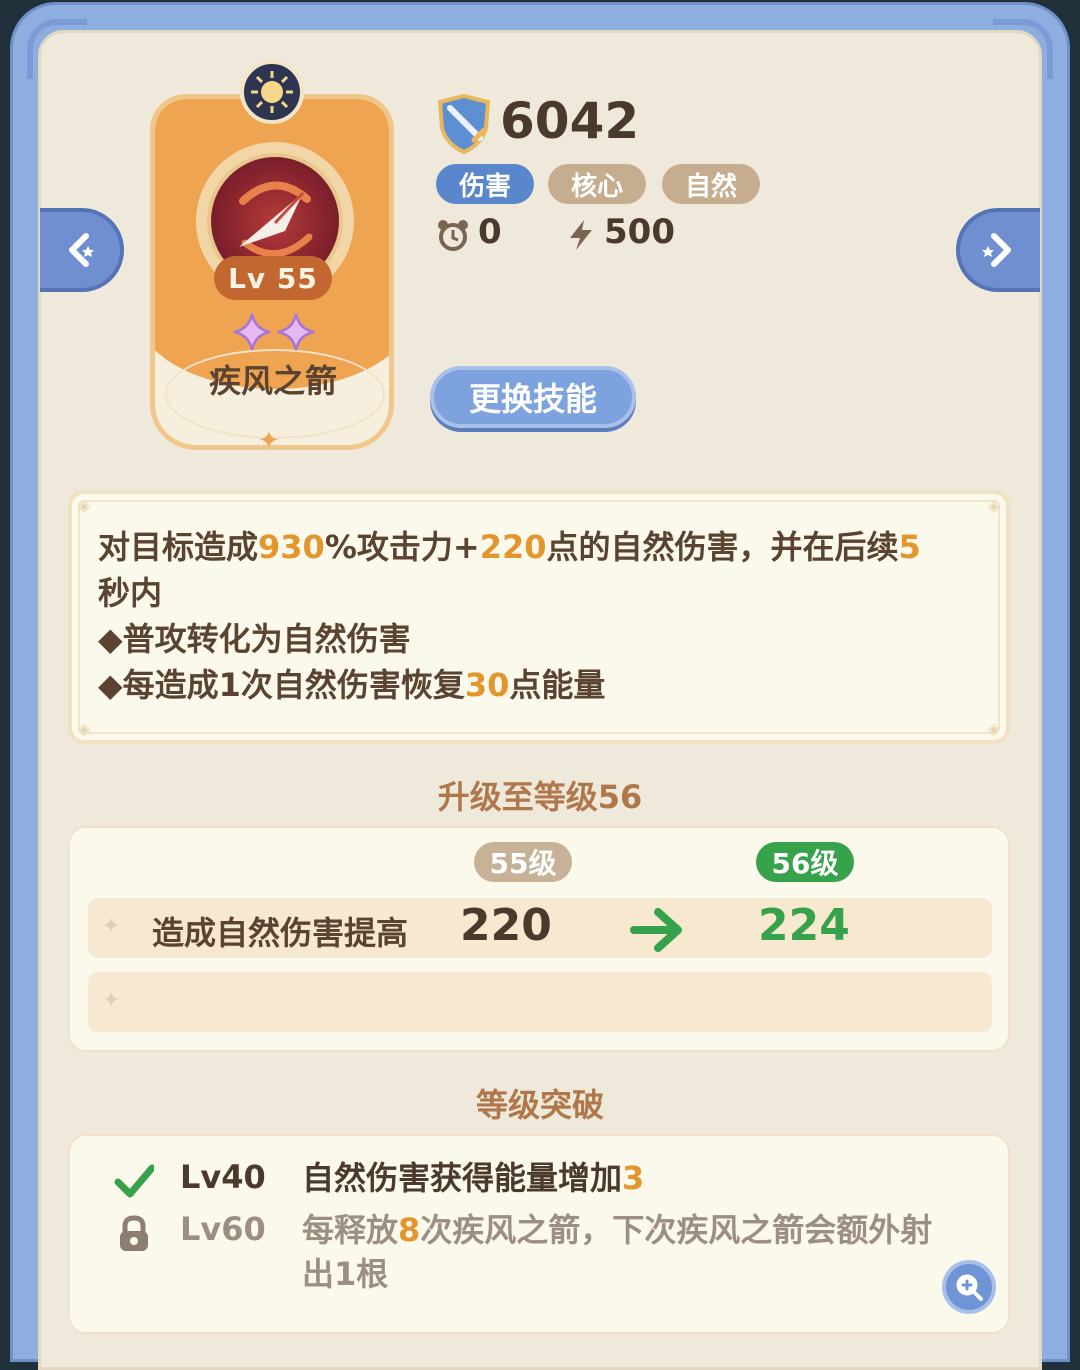 This screenshot has height=1370, width=1080. Describe the element at coordinates (711, 184) in the screenshot. I see `tag-nature: 自然` at that location.